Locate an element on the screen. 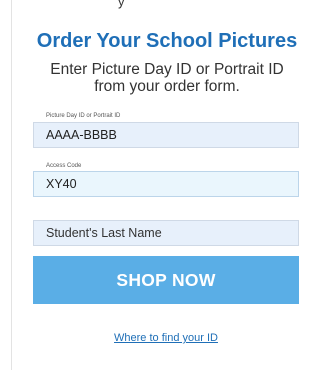 The image size is (320, 370). picture-id-label: Picture Day ID or Portrait ID is located at coordinates (83, 116).